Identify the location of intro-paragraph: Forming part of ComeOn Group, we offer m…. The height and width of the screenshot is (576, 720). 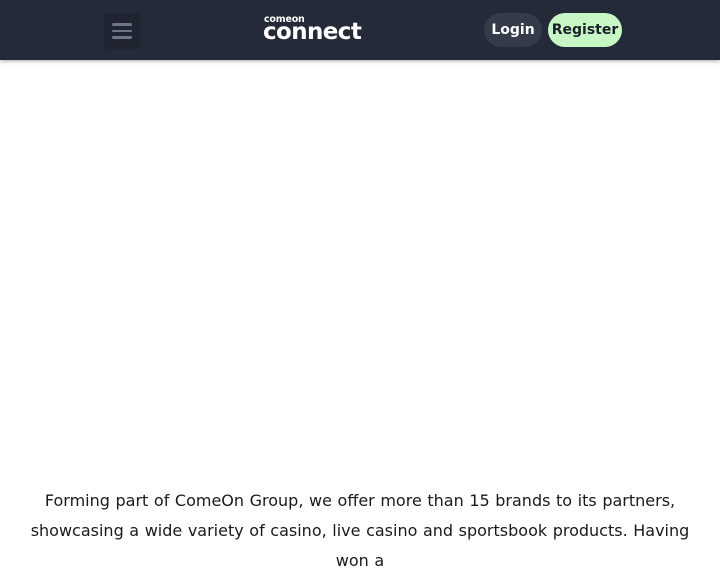
(360, 530).